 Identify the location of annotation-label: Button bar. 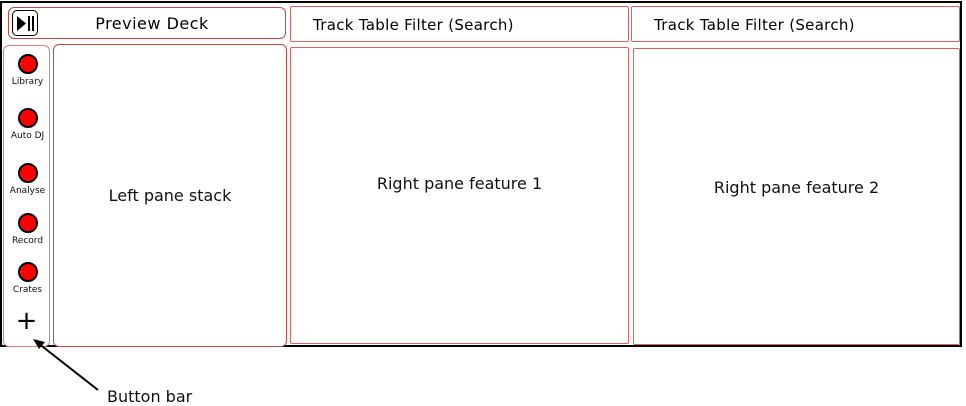
(150, 396).